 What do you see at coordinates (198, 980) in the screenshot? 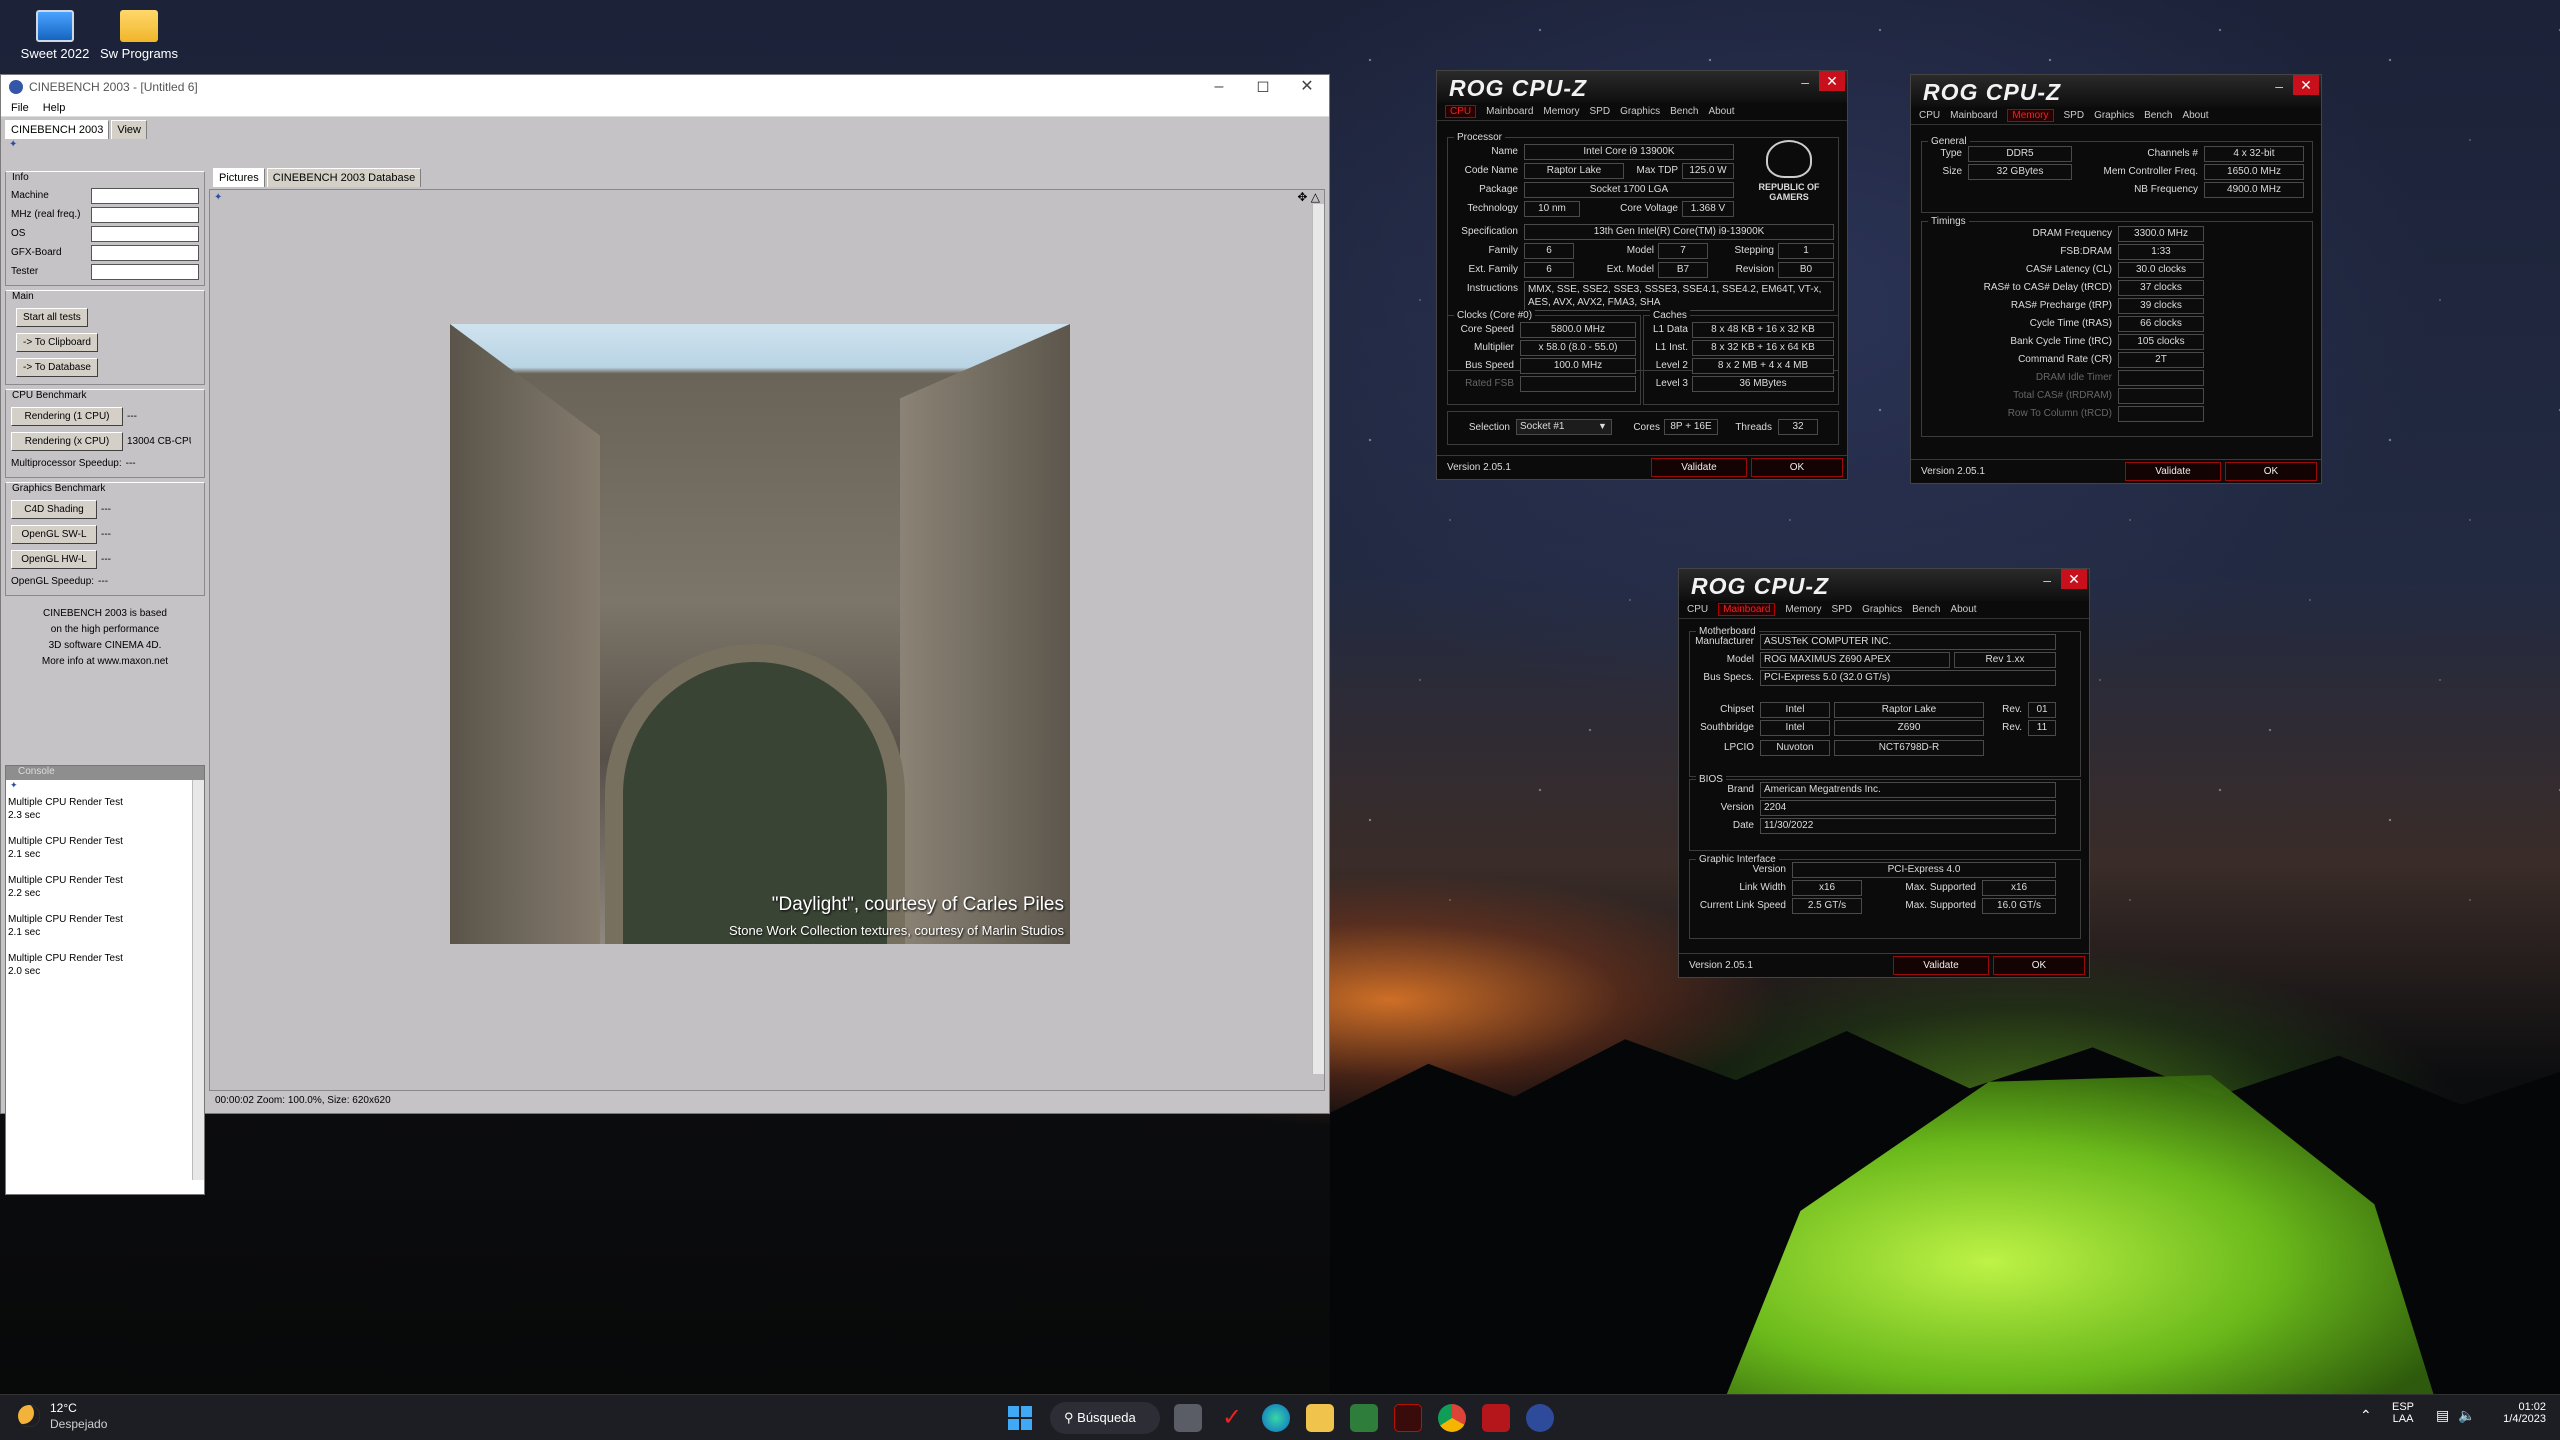
I see `console-scrollbar` at bounding box center [198, 980].